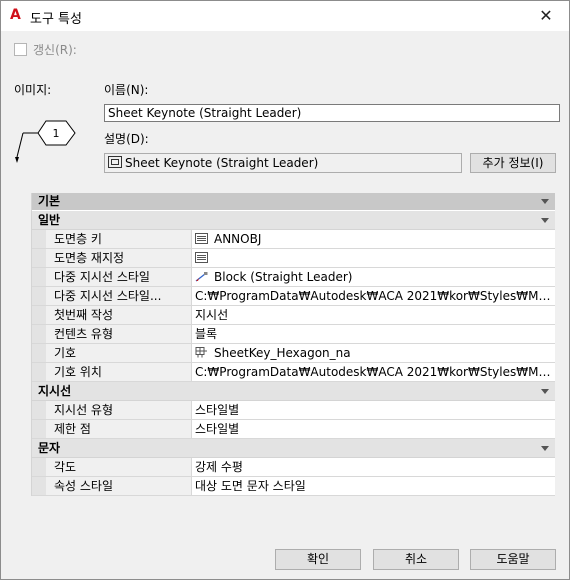 The image size is (570, 580). What do you see at coordinates (115, 162) in the screenshot?
I see `description-field-icon` at bounding box center [115, 162].